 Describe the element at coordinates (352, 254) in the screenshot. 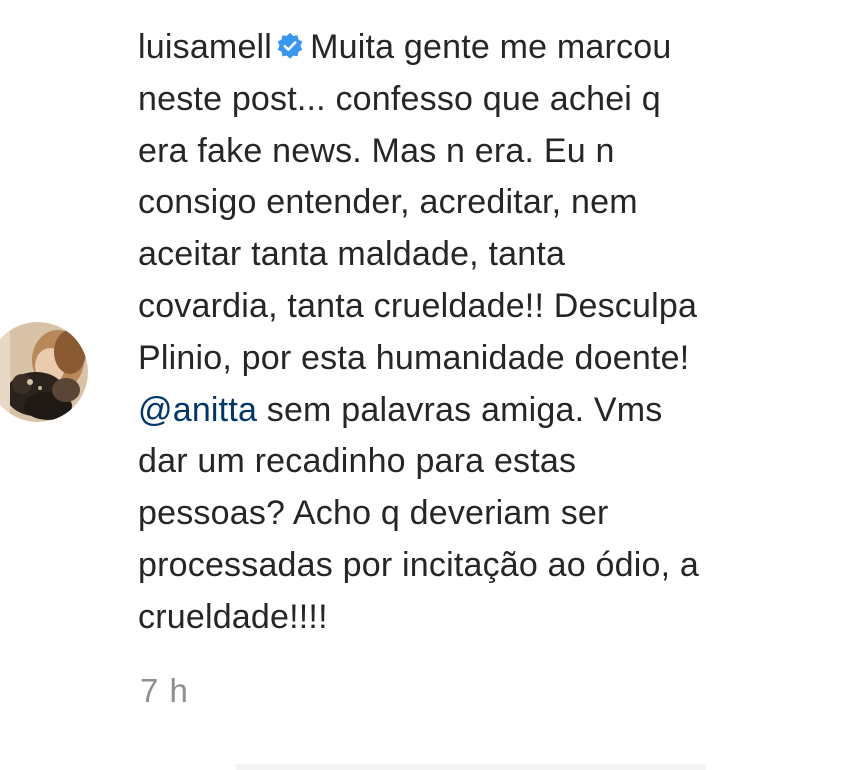

I see `comment-line-5: aceitar tanta maldade, tanta` at that location.